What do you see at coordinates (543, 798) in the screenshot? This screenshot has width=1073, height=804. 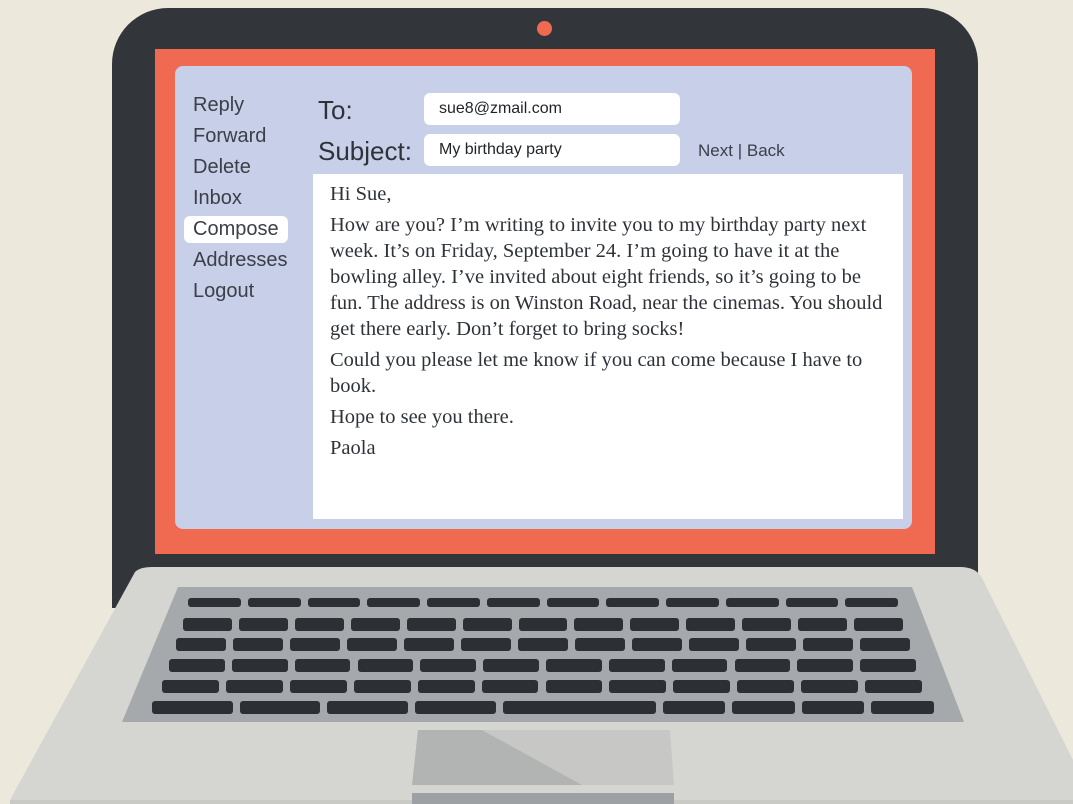 I see `front-lip` at bounding box center [543, 798].